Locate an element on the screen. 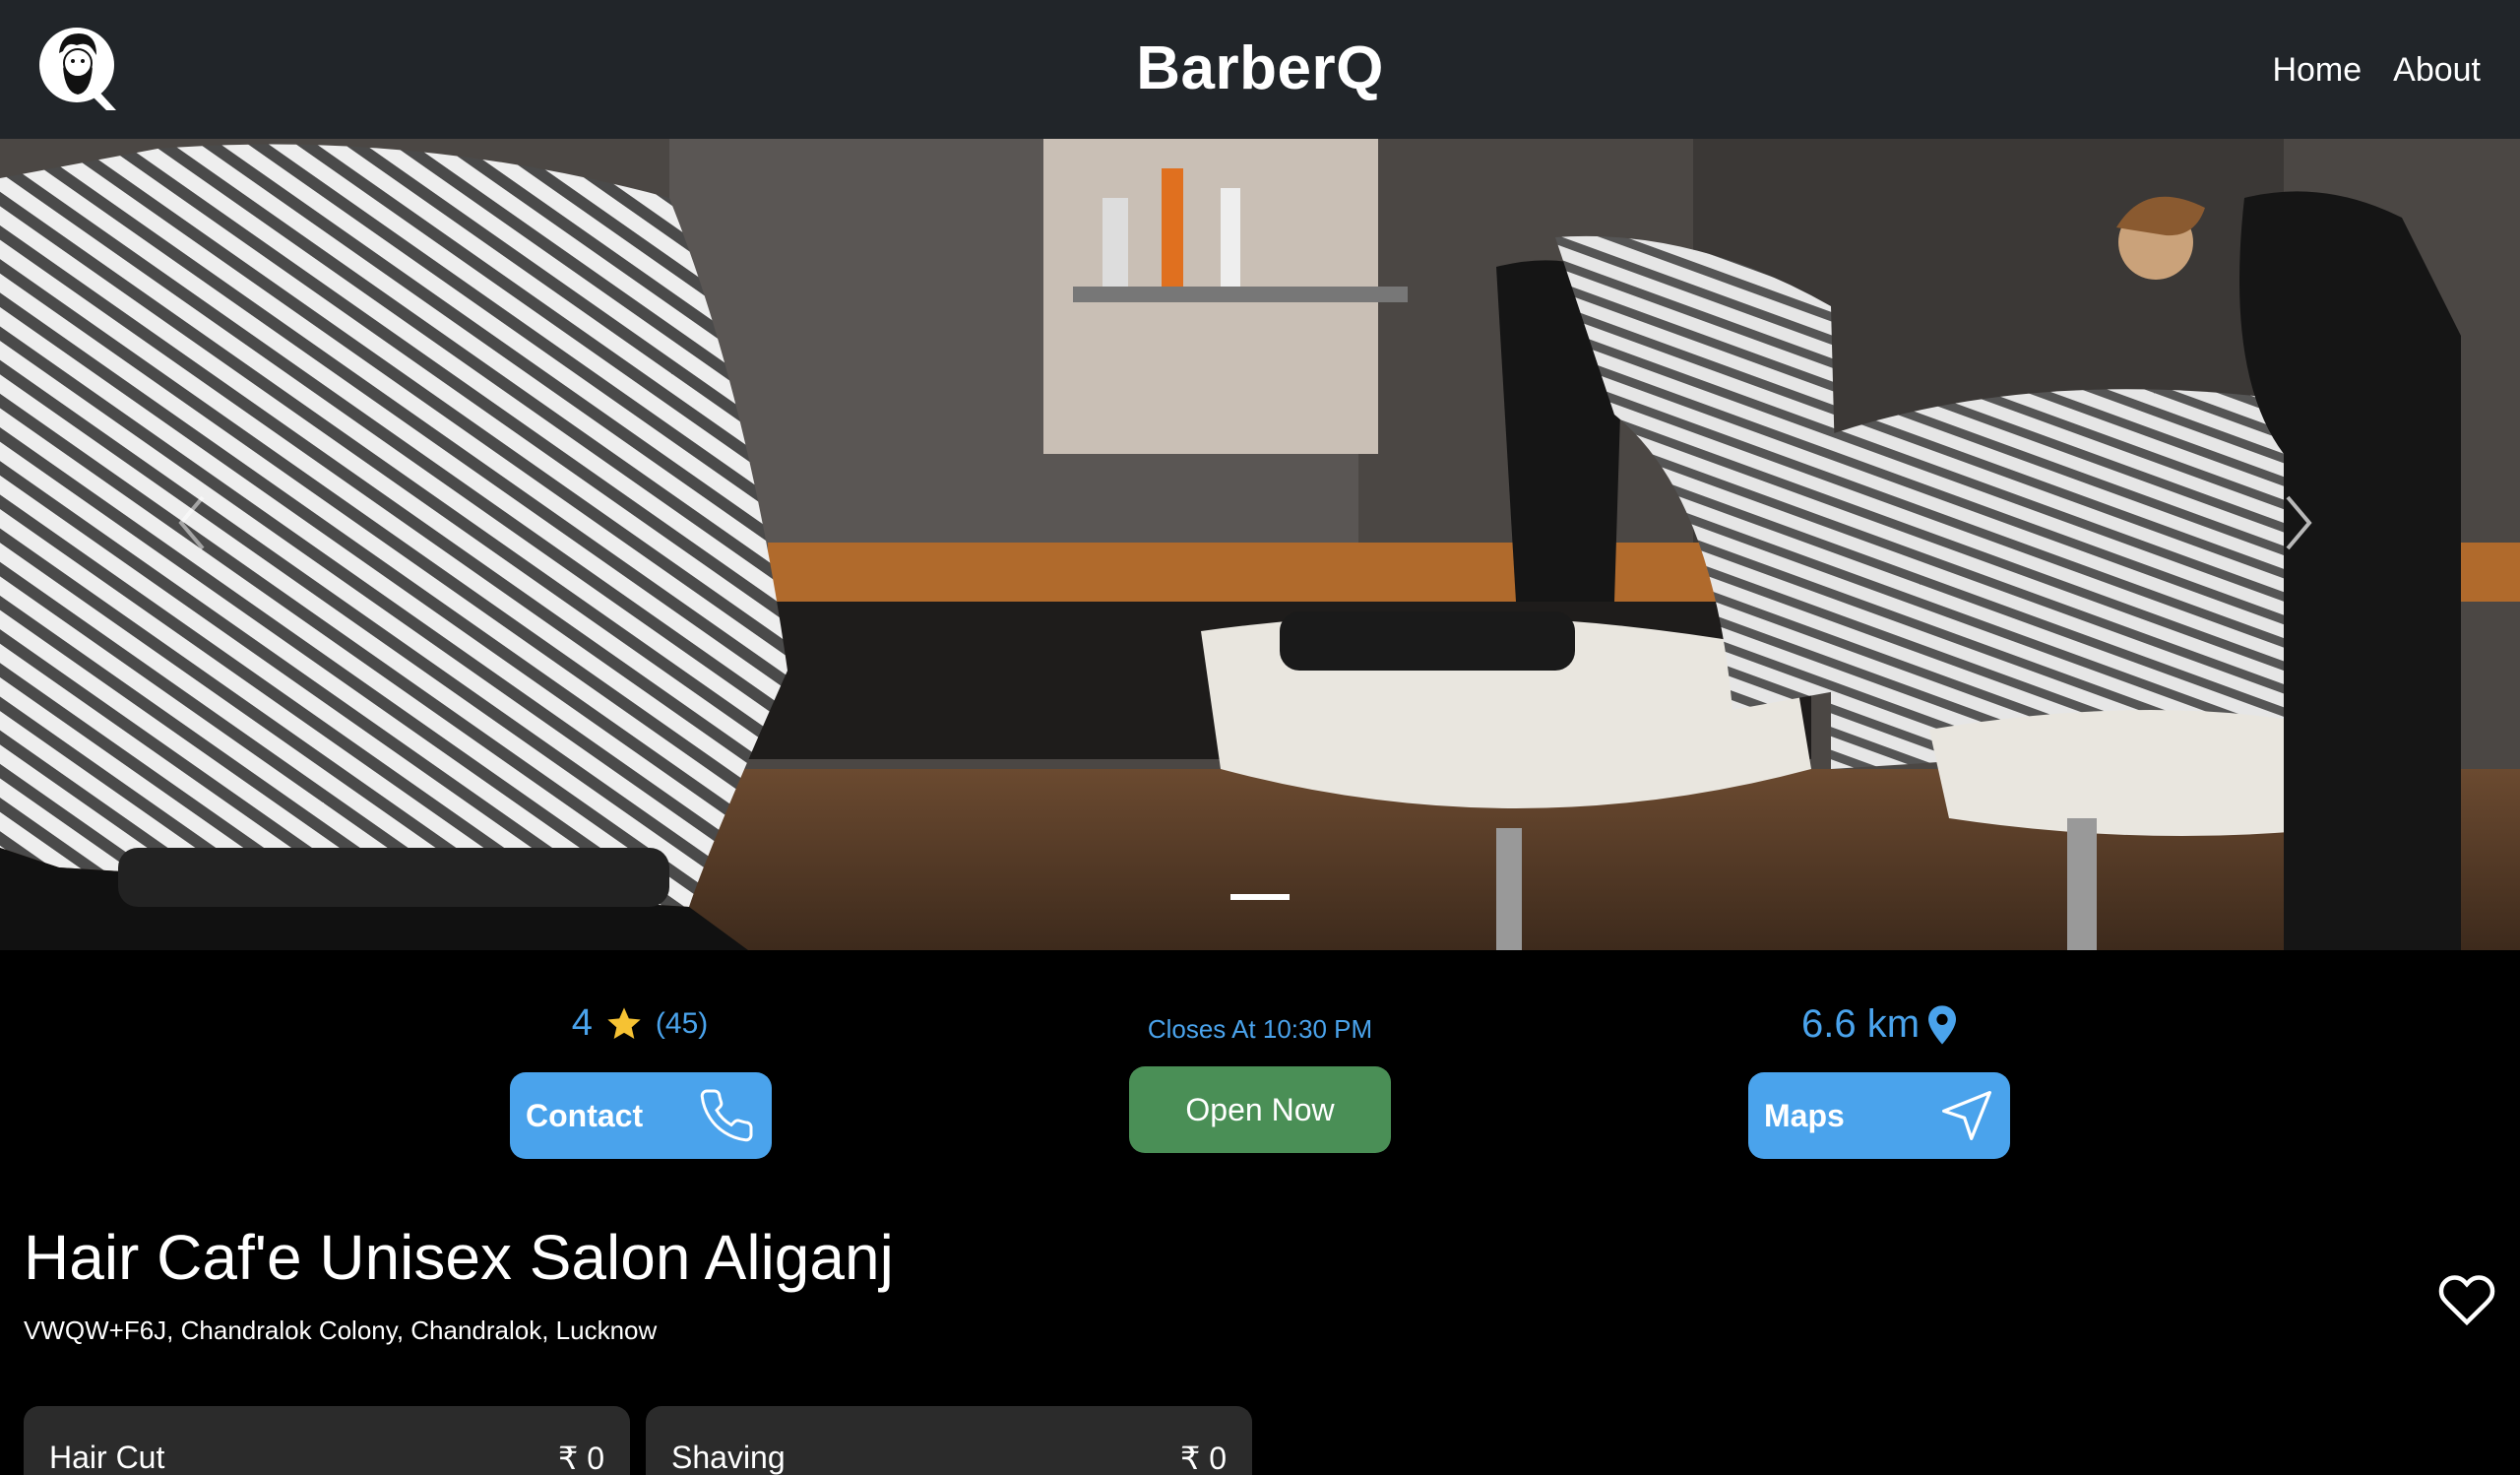 This screenshot has width=2520, height=1475. favorite-heart-icon is located at coordinates (2466, 1299).